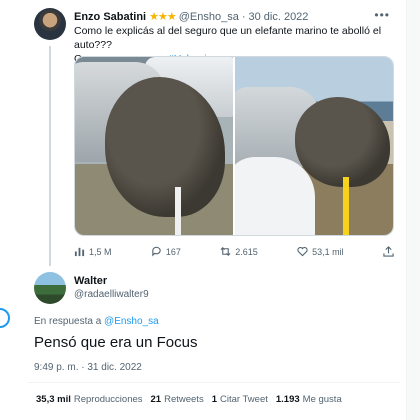 The width and height of the screenshot is (420, 420). I want to click on author-name: Enzo Sabatini, so click(110, 17).